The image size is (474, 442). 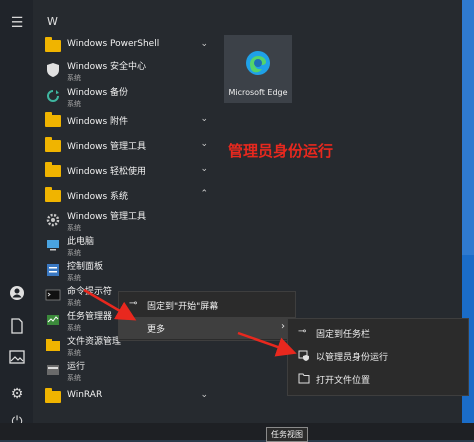 I want to click on annotation-arrows, so click(x=190, y=322).